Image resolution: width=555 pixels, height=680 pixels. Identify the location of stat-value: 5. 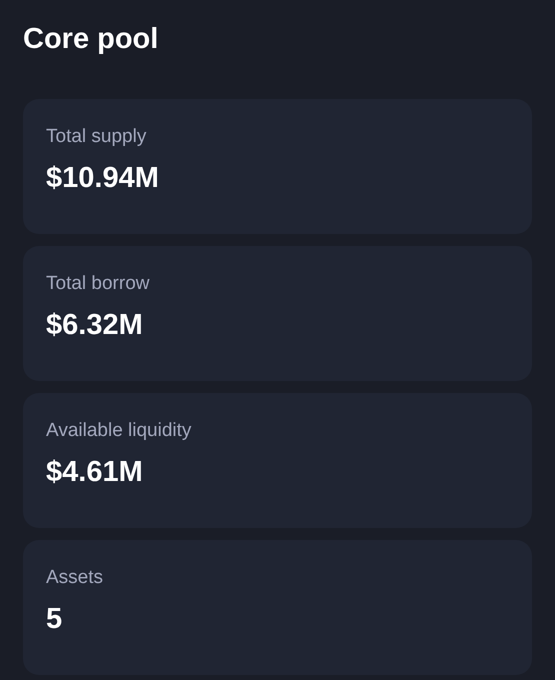
(54, 619).